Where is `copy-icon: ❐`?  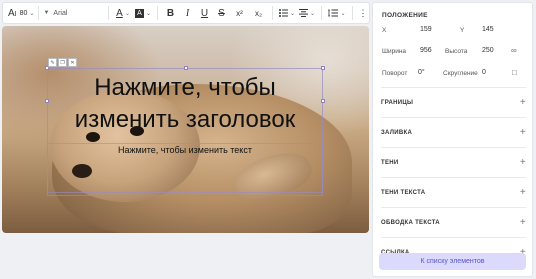 copy-icon: ❐ is located at coordinates (62, 62).